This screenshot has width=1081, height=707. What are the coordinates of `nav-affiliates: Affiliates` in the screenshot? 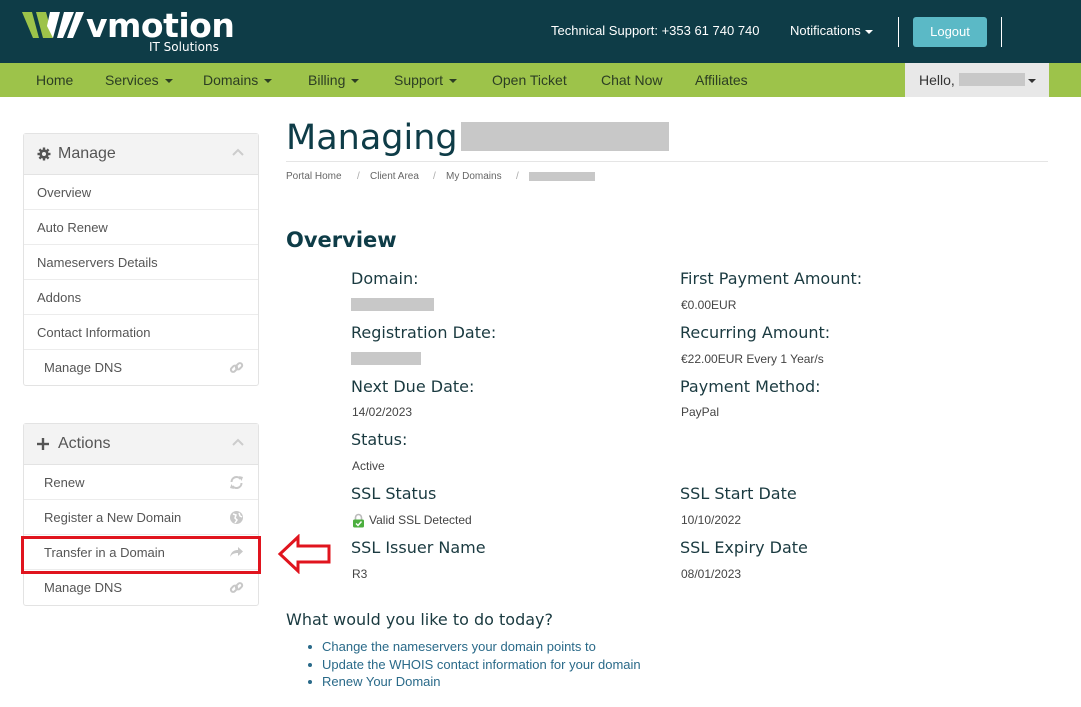 It's located at (721, 80).